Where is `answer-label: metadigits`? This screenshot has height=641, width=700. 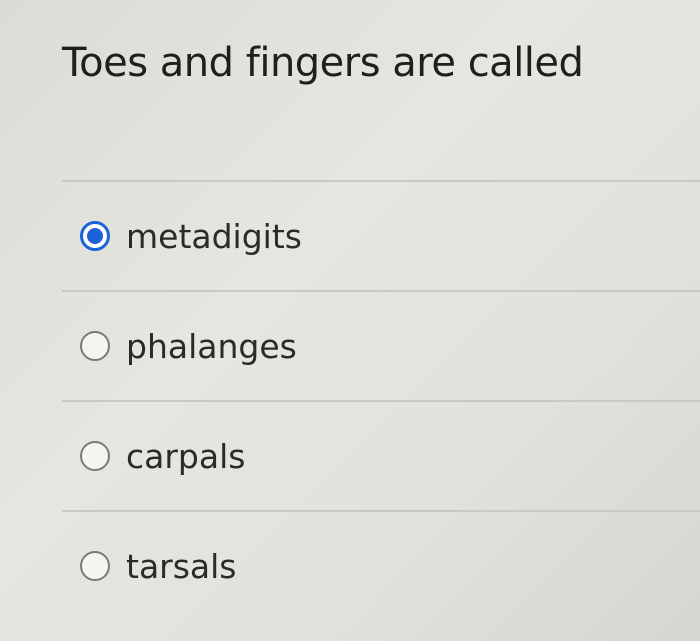 answer-label: metadigits is located at coordinates (214, 236).